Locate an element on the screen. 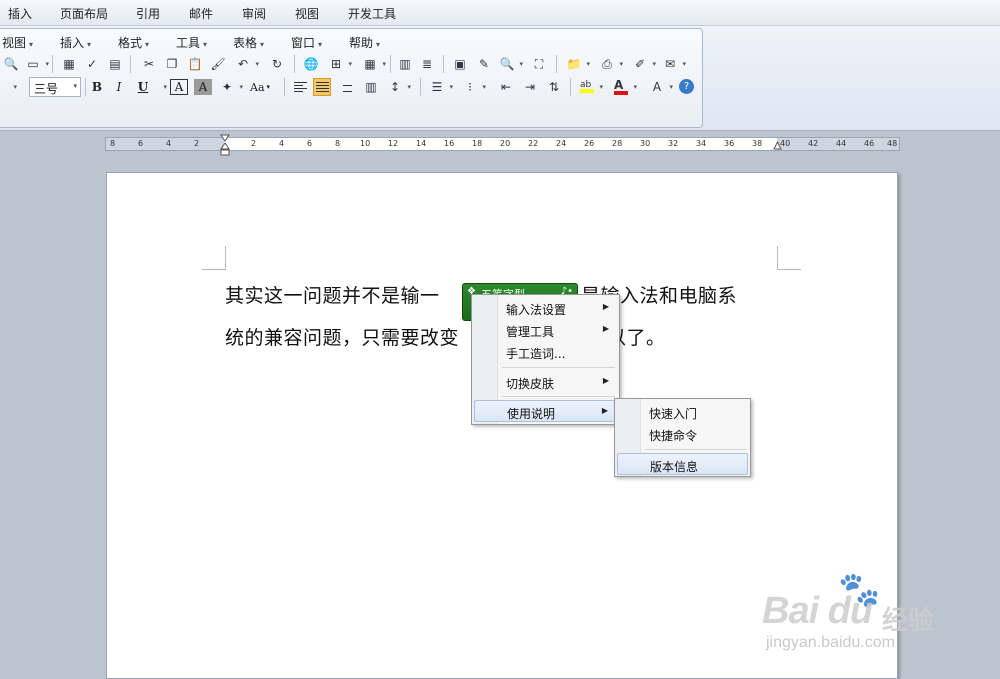 The width and height of the screenshot is (1000, 679). font-color-icon: A is located at coordinates (624, 87).